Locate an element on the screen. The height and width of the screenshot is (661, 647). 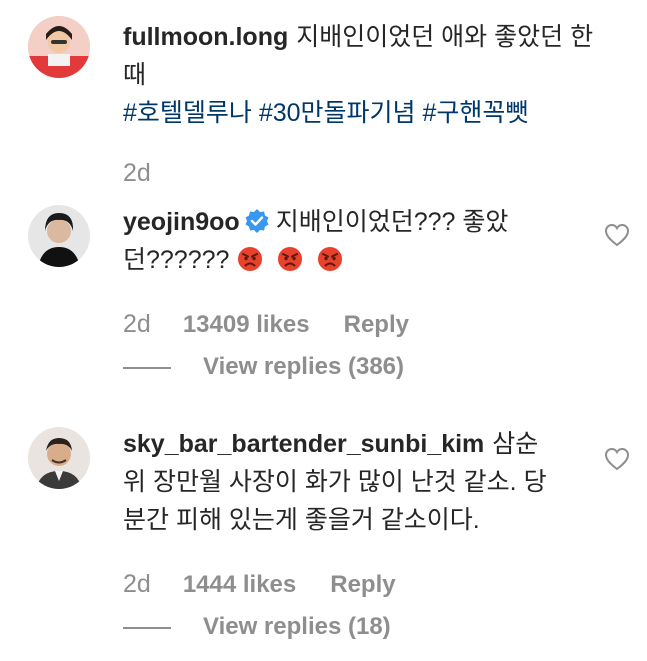
comment-body: yeojin9oo 지배인이었던??? 좋았 던?????? is located at coordinates (358, 241).